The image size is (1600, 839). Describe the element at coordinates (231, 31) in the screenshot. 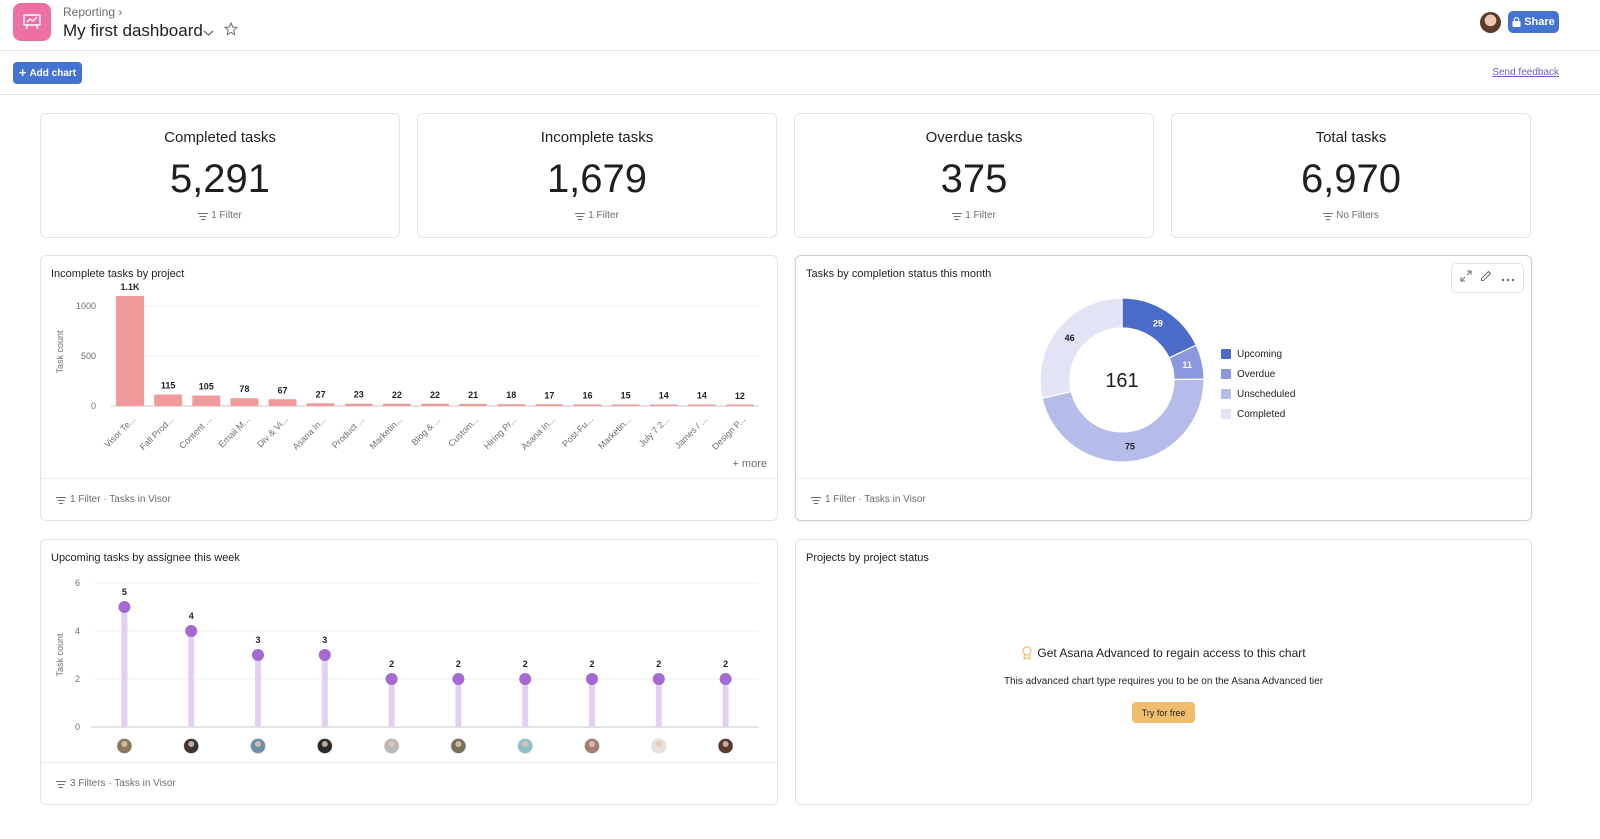

I see `favorite-star-icon` at that location.